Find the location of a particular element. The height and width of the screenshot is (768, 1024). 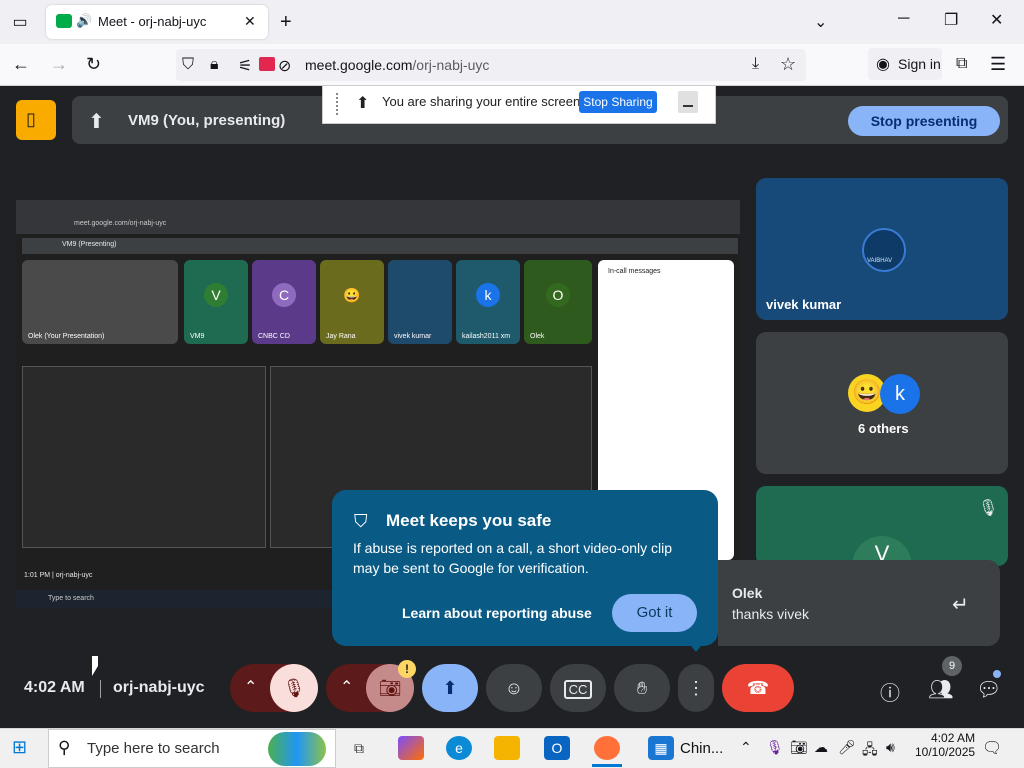

present-now-button: ⬆ is located at coordinates (450, 688).